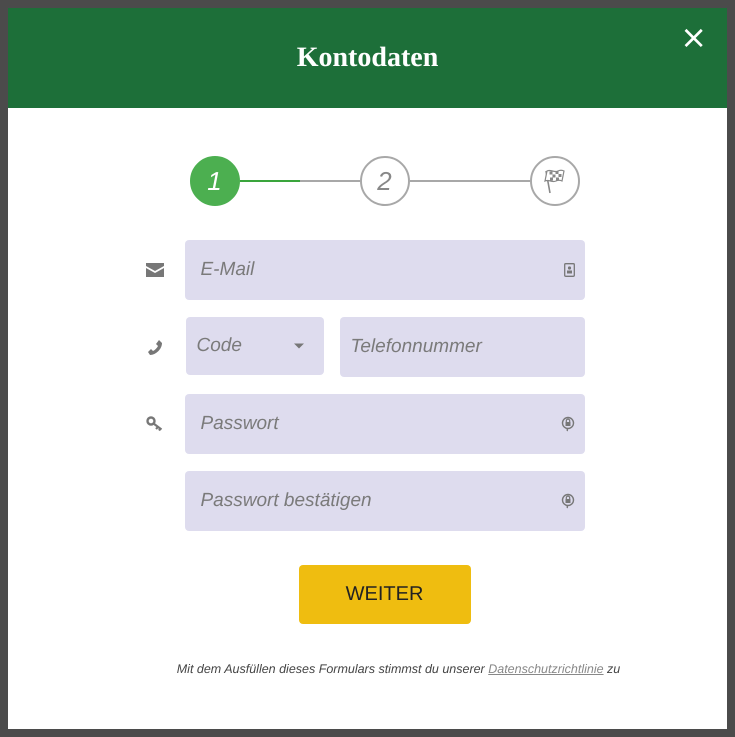 This screenshot has width=735, height=737. What do you see at coordinates (154, 347) in the screenshot?
I see `phone-icon` at bounding box center [154, 347].